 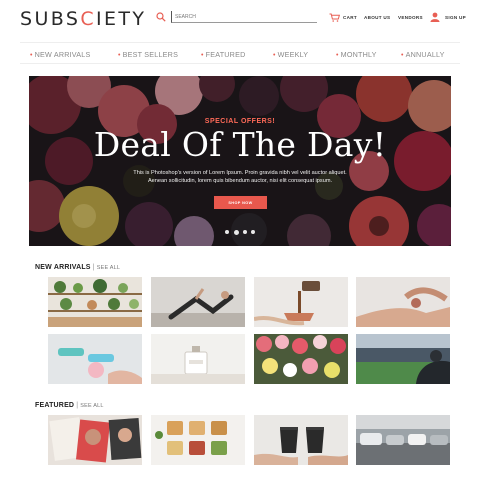 I want to click on nav-label: NEW ARRIVALS, so click(x=62, y=54).